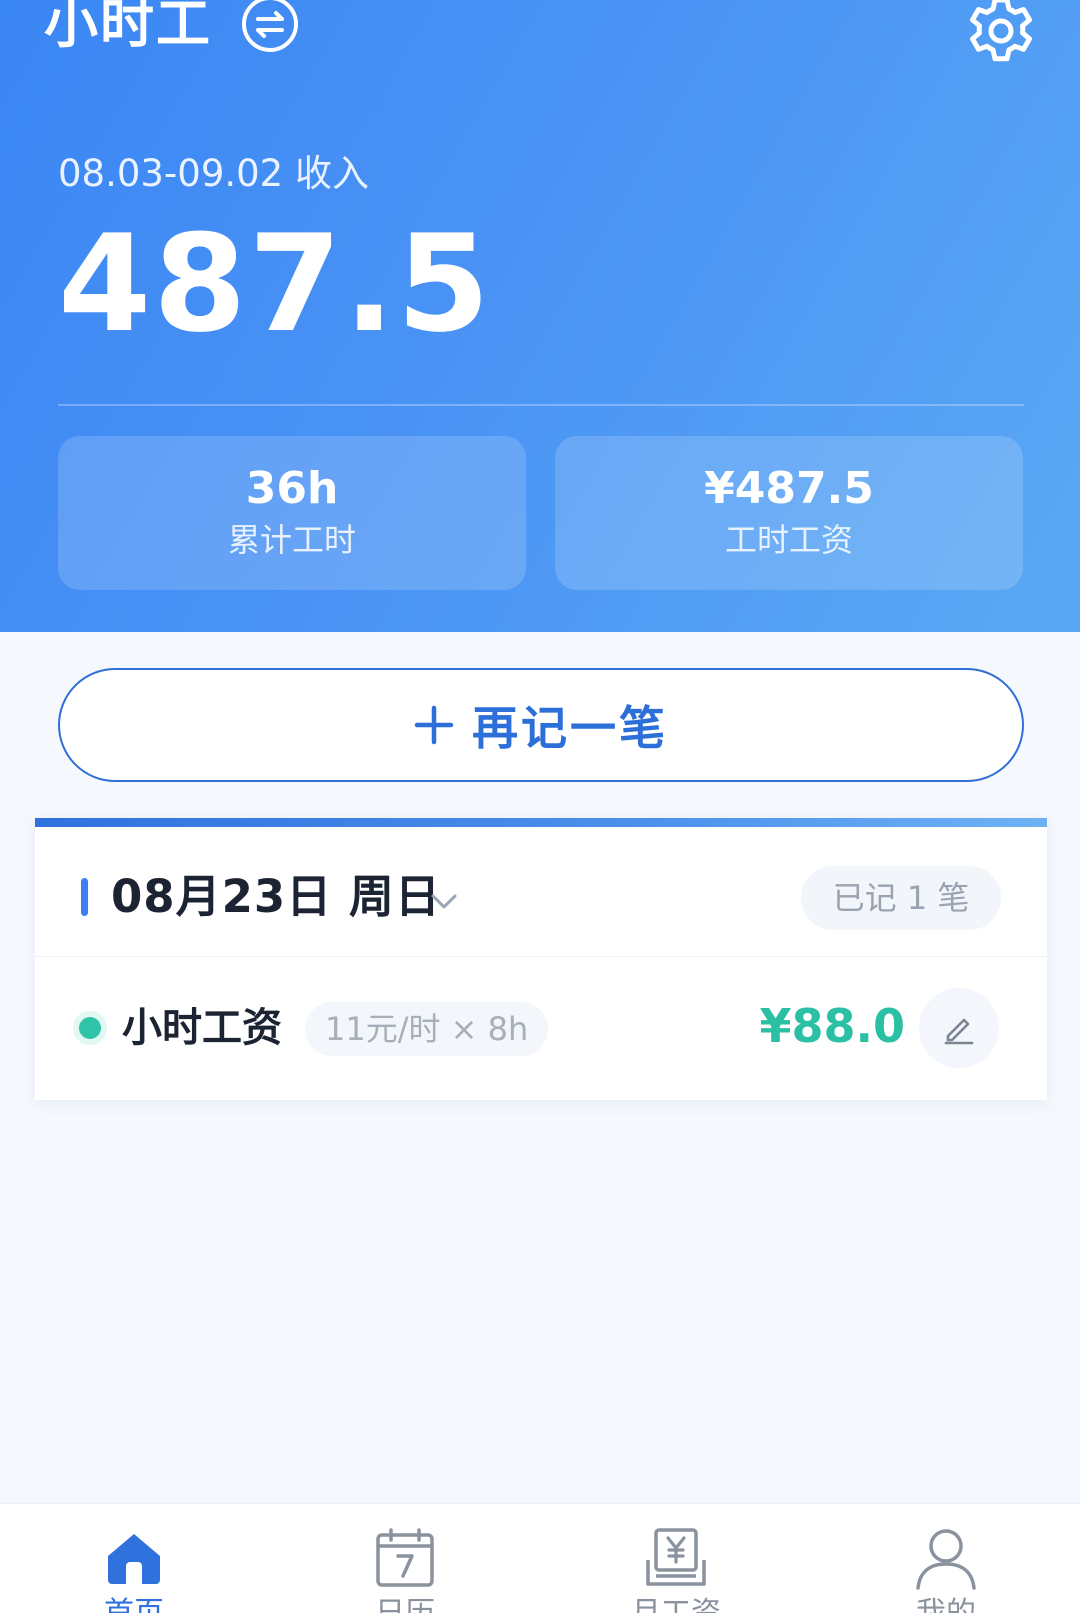  I want to click on nav-item-payroll: 月工资, so click(676, 1558).